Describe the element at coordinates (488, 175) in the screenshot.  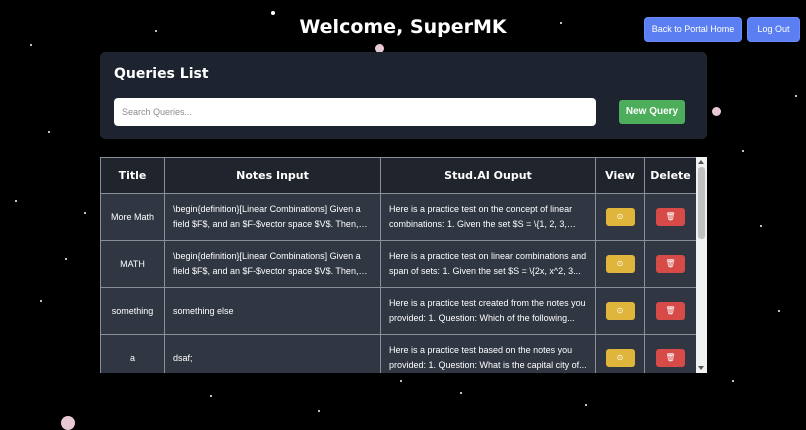
I see `column-header-output: Stud.AI Ouput` at that location.